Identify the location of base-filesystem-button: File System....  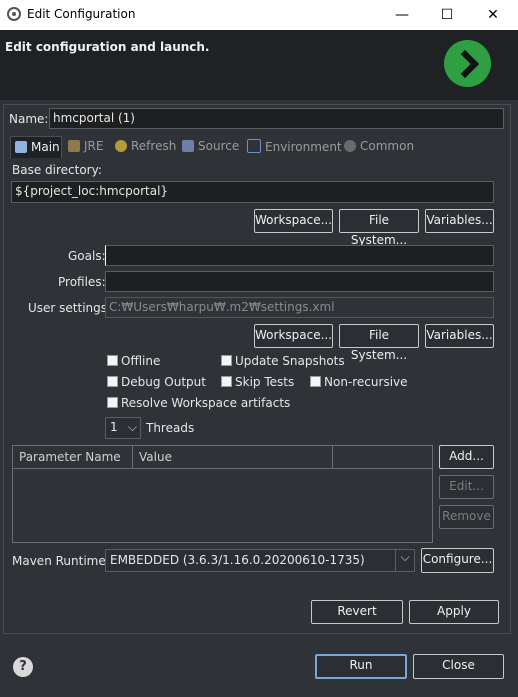
(379, 228).